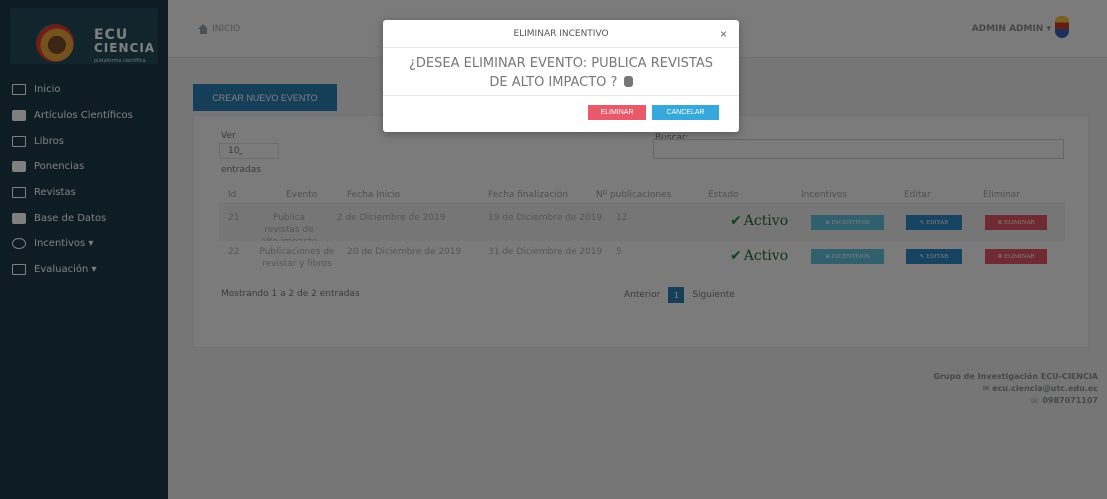 This screenshot has height=499, width=1107. What do you see at coordinates (561, 34) in the screenshot?
I see `modal-title: ELIMINAR INCENTIVO` at bounding box center [561, 34].